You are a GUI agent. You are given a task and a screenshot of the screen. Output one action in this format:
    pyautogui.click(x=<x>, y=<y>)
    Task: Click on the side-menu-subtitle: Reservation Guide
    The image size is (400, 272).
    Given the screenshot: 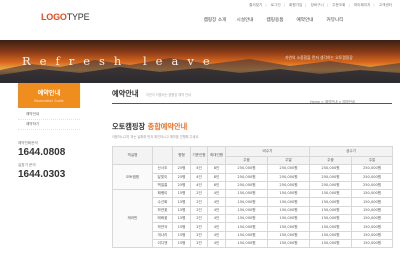 What is the action you would take?
    pyautogui.click(x=49, y=101)
    